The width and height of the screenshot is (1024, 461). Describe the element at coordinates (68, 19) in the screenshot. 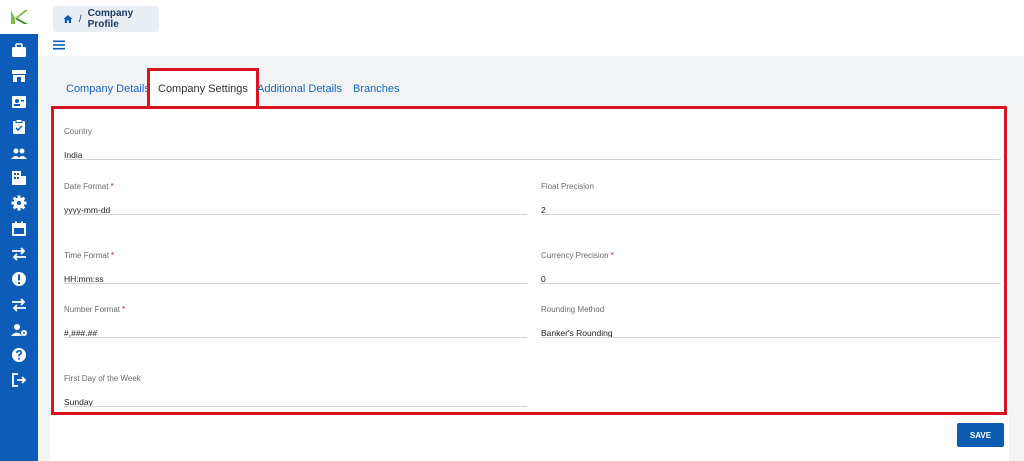

I see `home-icon` at that location.